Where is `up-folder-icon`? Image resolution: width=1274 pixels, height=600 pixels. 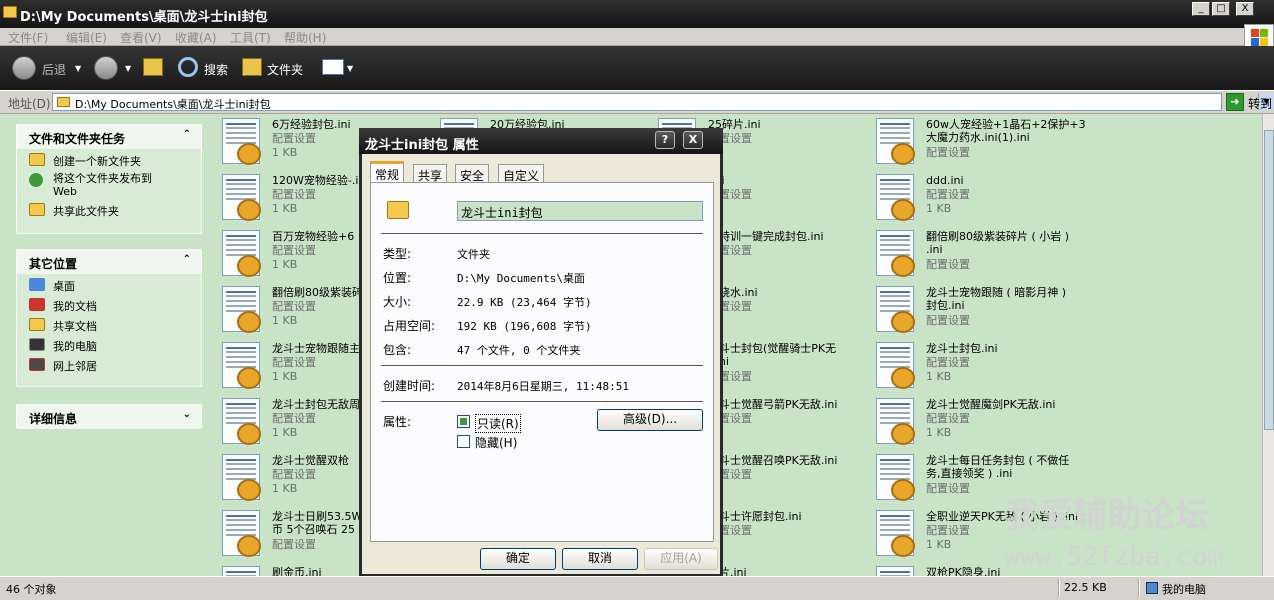 up-folder-icon is located at coordinates (153, 67).